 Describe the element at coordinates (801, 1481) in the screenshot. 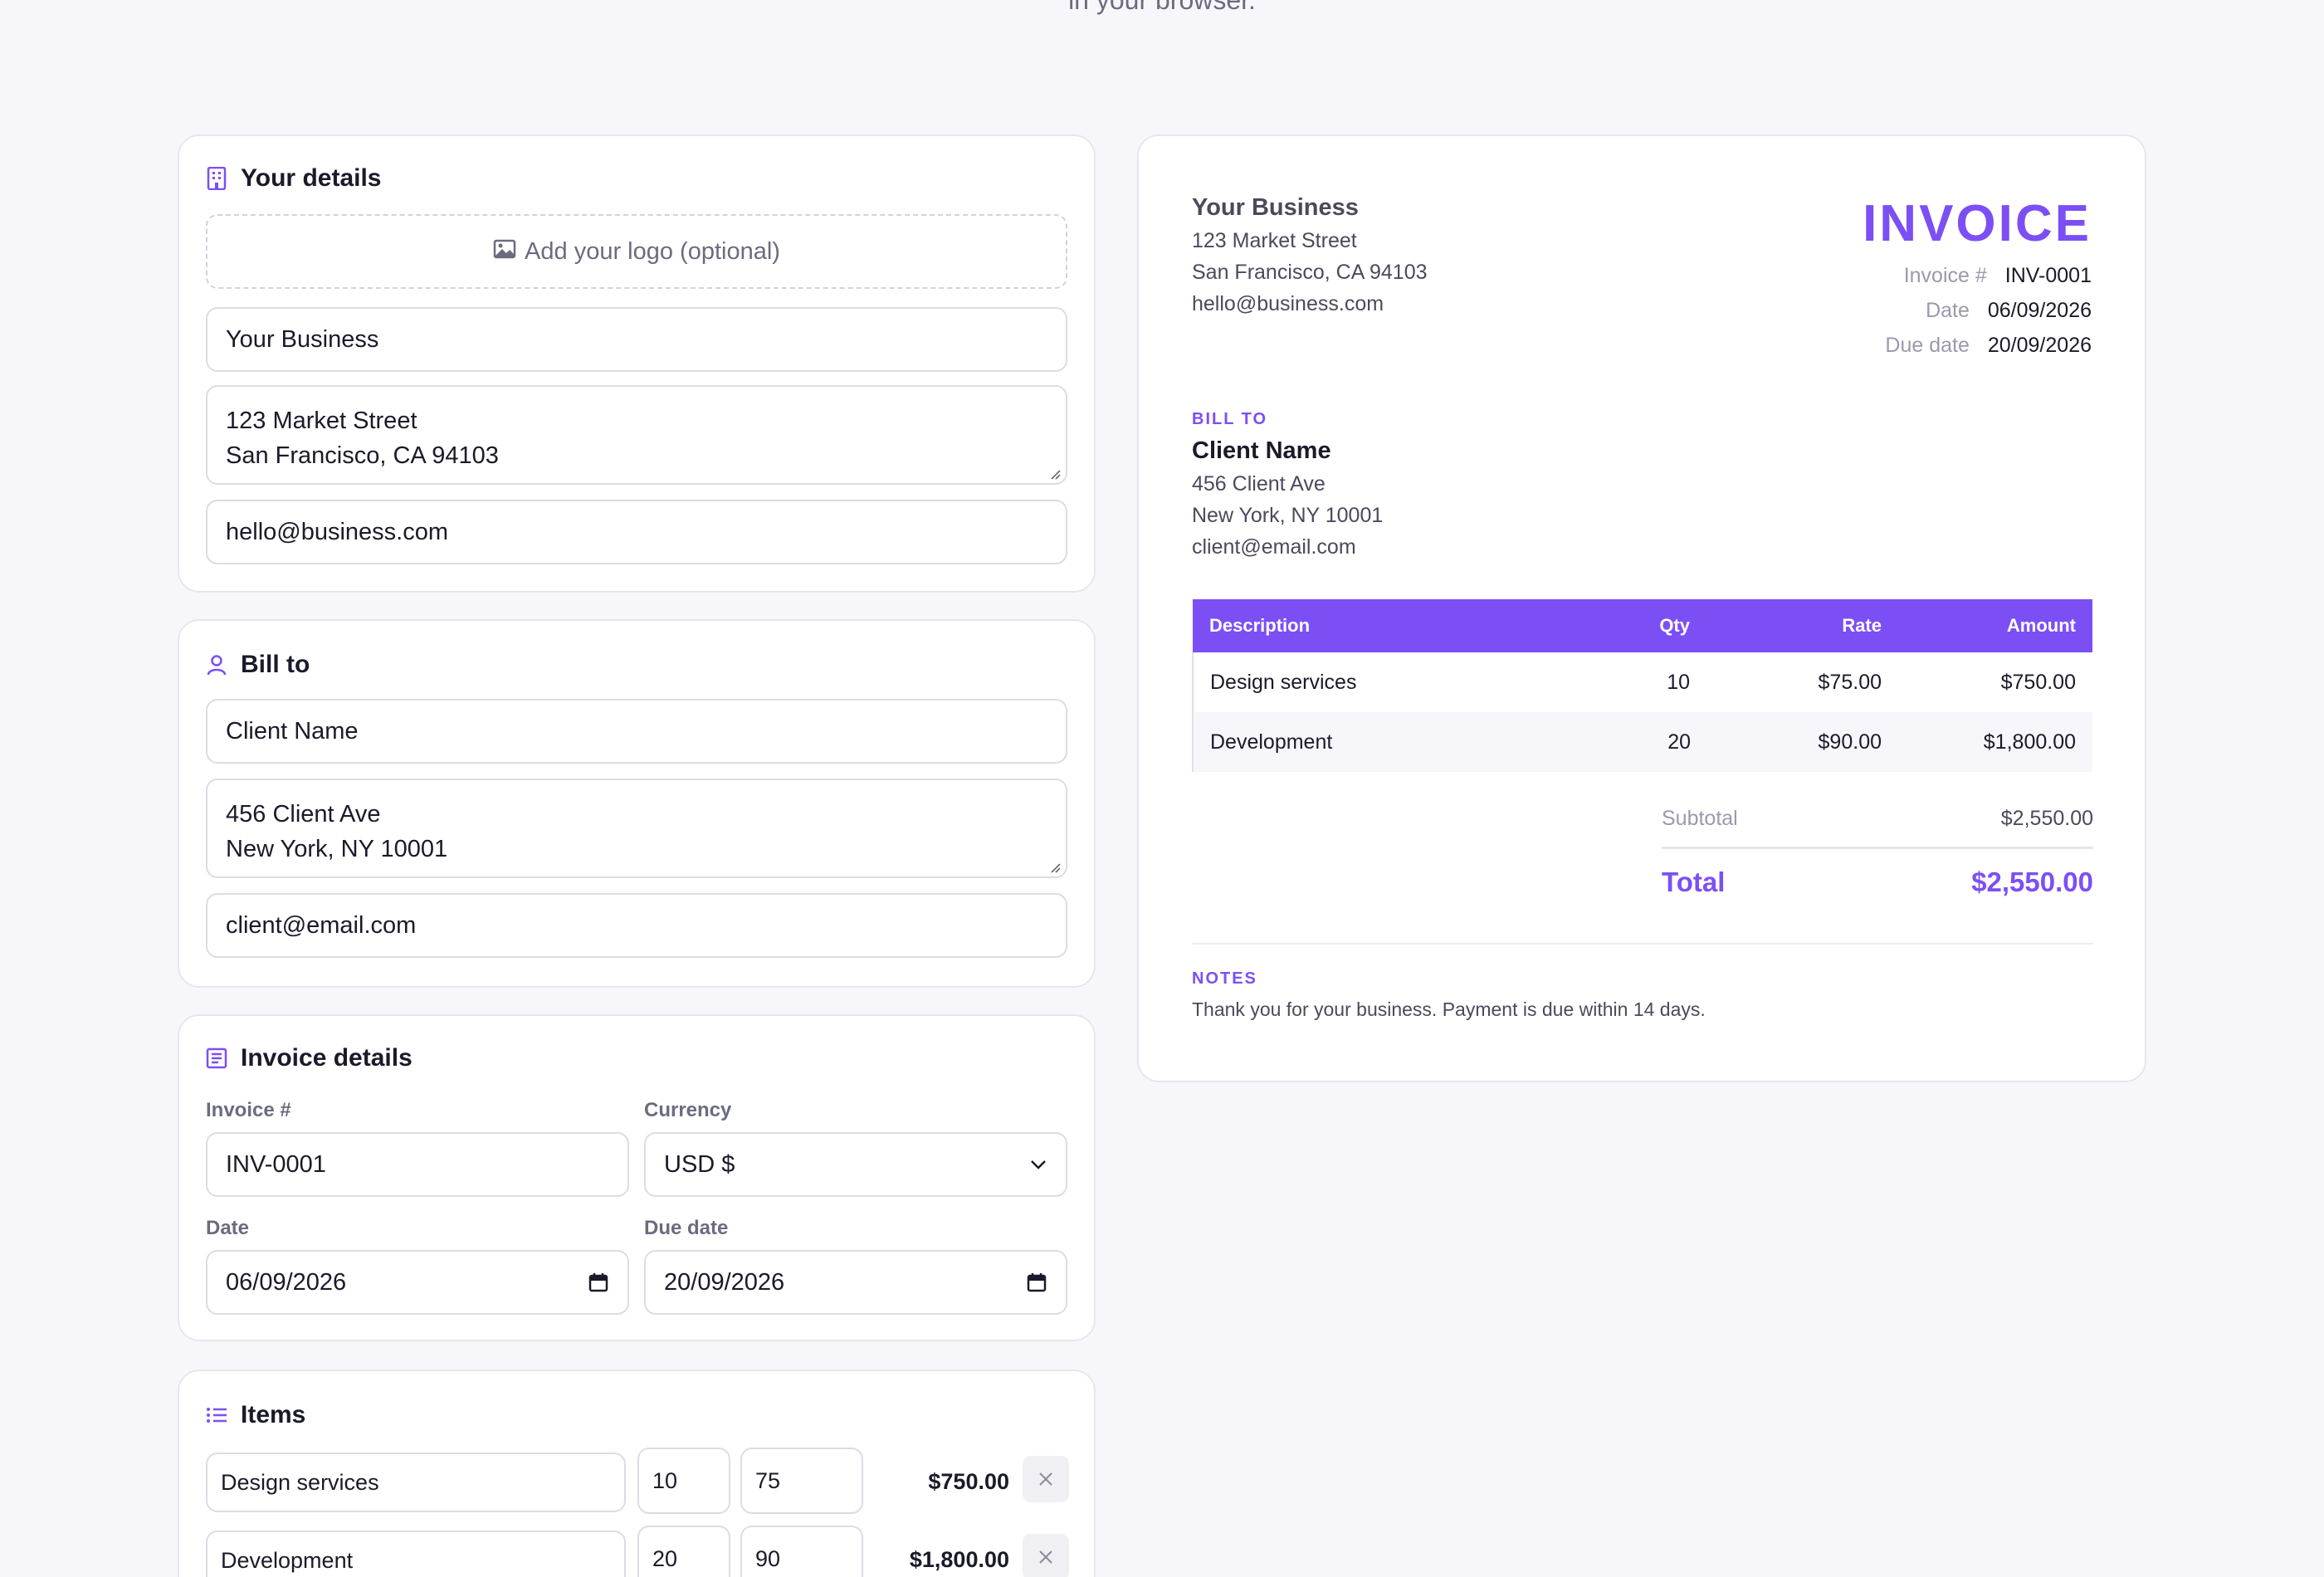

I see `item-rate-input: 75` at that location.